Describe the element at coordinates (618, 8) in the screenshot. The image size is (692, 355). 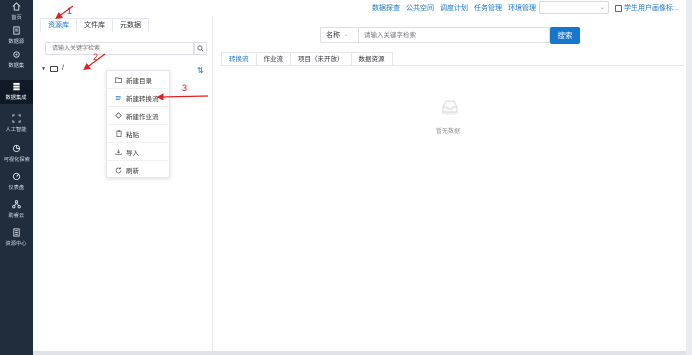
I see `user-card-icon` at that location.